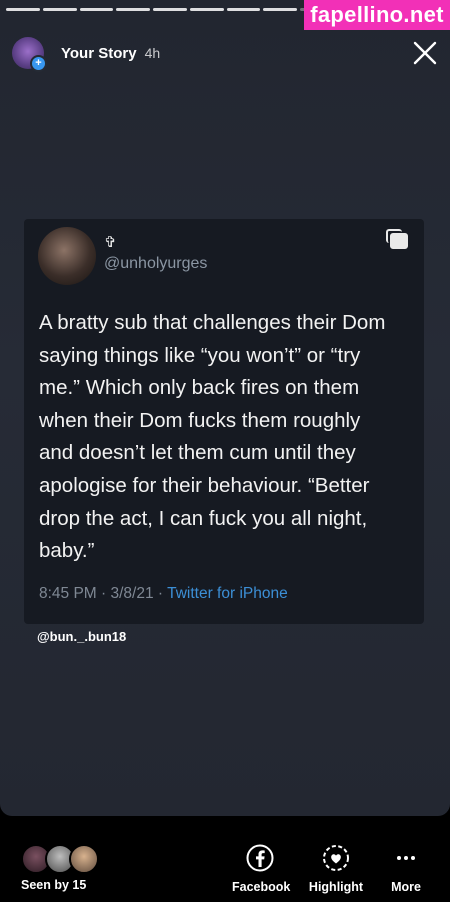 Image resolution: width=450 pixels, height=902 pixels. What do you see at coordinates (225, 864) in the screenshot?
I see `story-footer: Seen by 15 Facebook Highlight More` at bounding box center [225, 864].